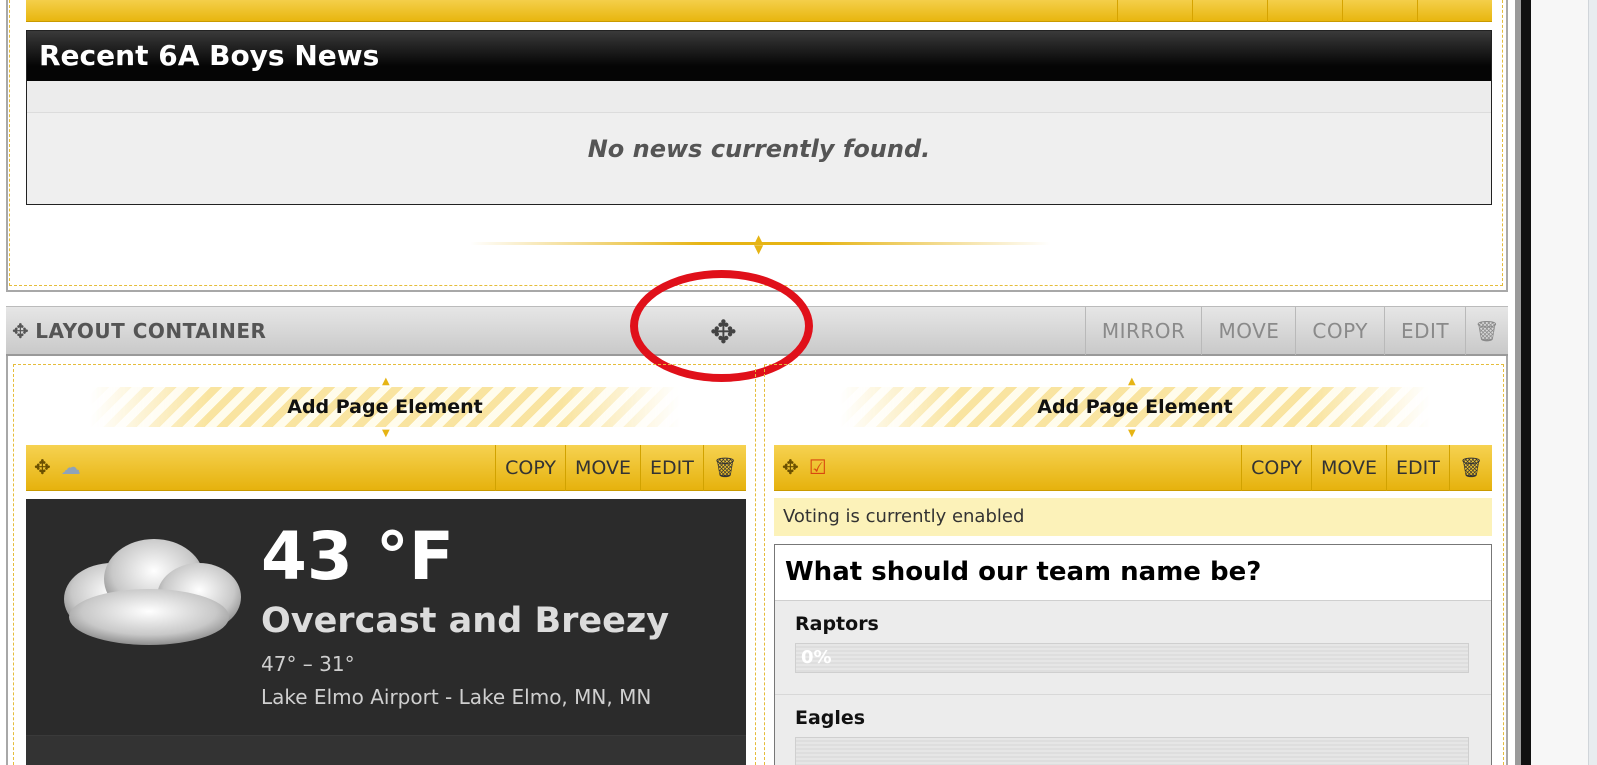  Describe the element at coordinates (1133, 517) in the screenshot. I see `voting-status: Voting is currently enabled` at that location.